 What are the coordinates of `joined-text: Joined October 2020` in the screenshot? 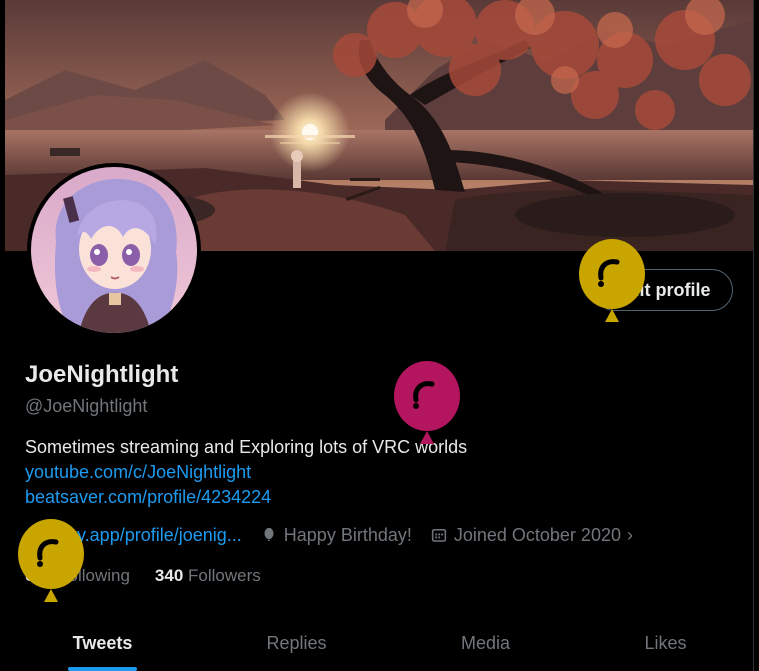 It's located at (537, 534).